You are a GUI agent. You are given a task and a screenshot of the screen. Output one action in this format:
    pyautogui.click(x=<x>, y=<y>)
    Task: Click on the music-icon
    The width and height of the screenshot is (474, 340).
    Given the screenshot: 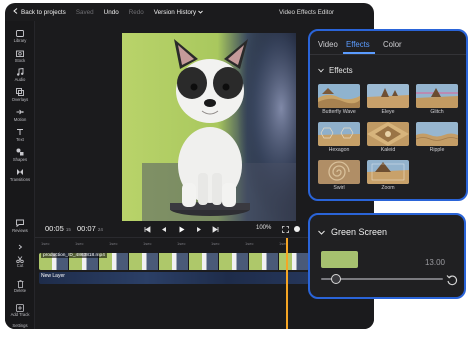 What is the action you would take?
    pyautogui.click(x=20, y=72)
    